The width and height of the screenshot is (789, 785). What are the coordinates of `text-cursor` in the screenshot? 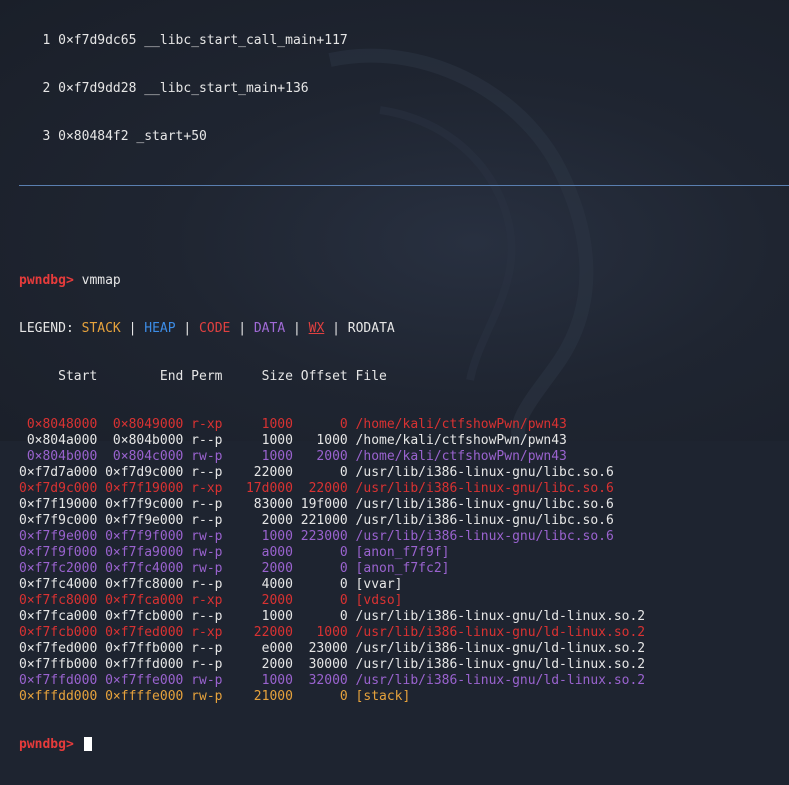 It's located at (87, 744).